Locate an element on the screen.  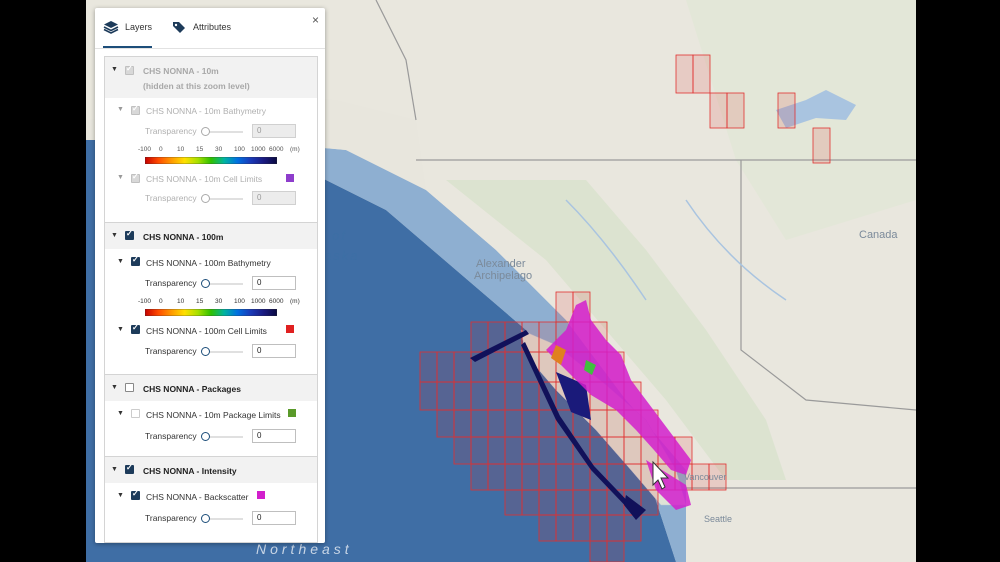
group-intensity-checkbox is located at coordinates (129, 468).